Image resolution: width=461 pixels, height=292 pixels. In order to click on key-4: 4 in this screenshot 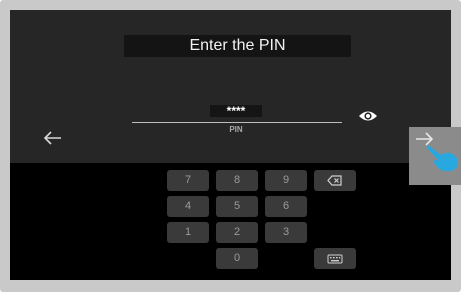, I will do `click(188, 206)`.